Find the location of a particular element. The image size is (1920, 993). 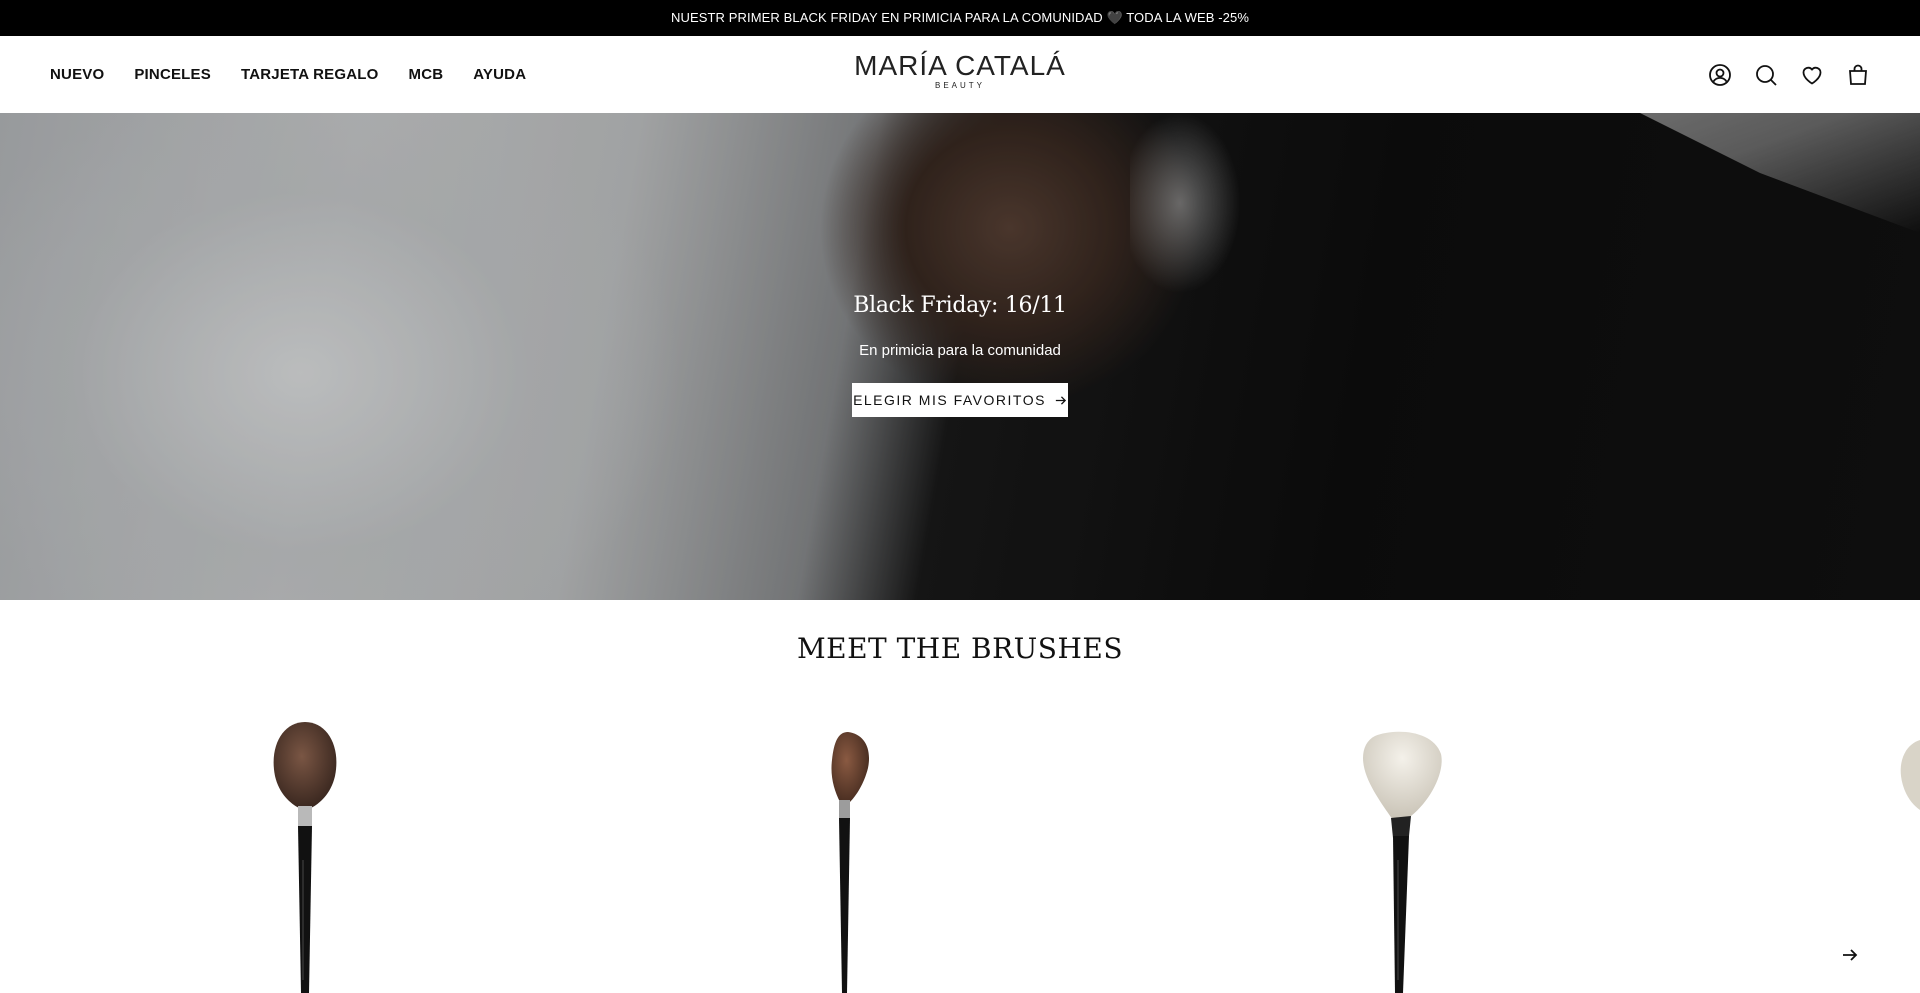

hero-cta-label: ELEGIR MIS FAVORITOS is located at coordinates (949, 400).